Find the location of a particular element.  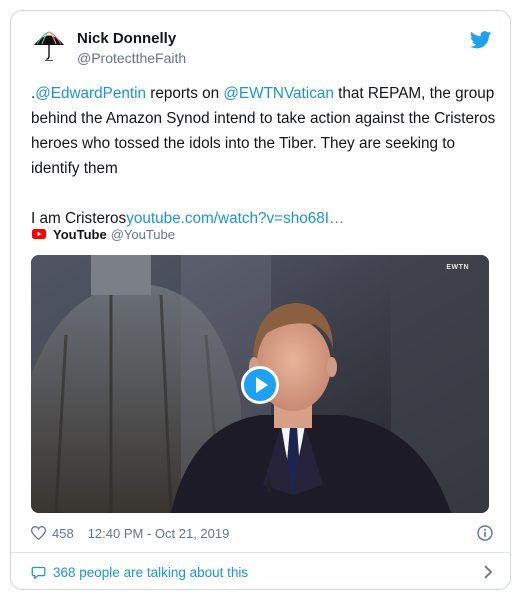

youtube-attribution: YouTube @YouTube is located at coordinates (103, 234).